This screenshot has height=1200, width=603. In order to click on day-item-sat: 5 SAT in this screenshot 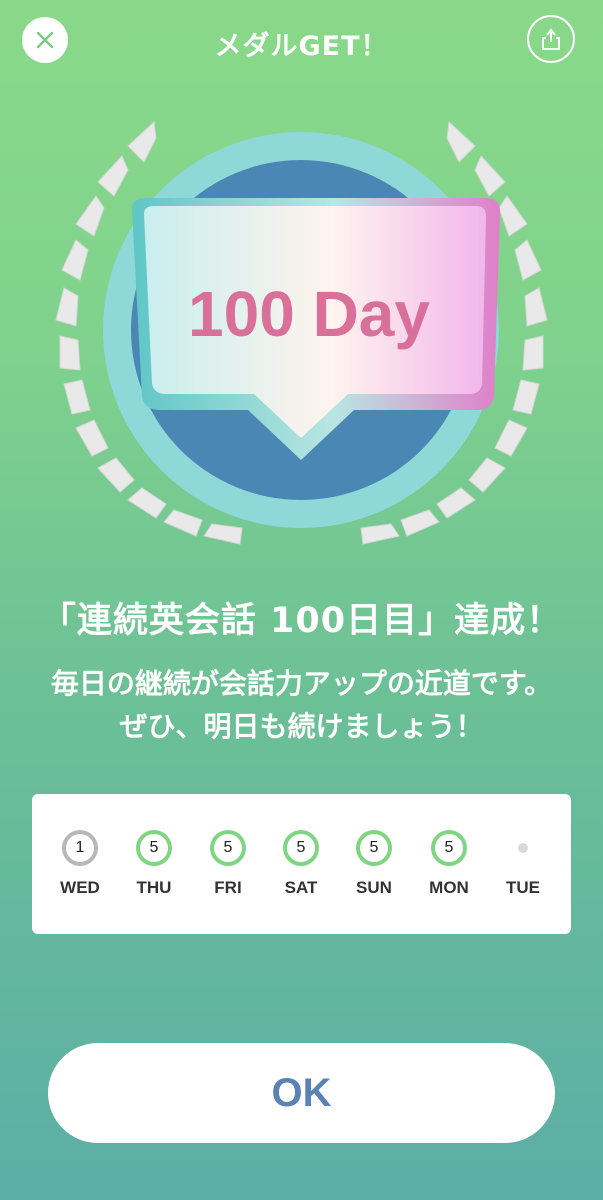, I will do `click(301, 864)`.